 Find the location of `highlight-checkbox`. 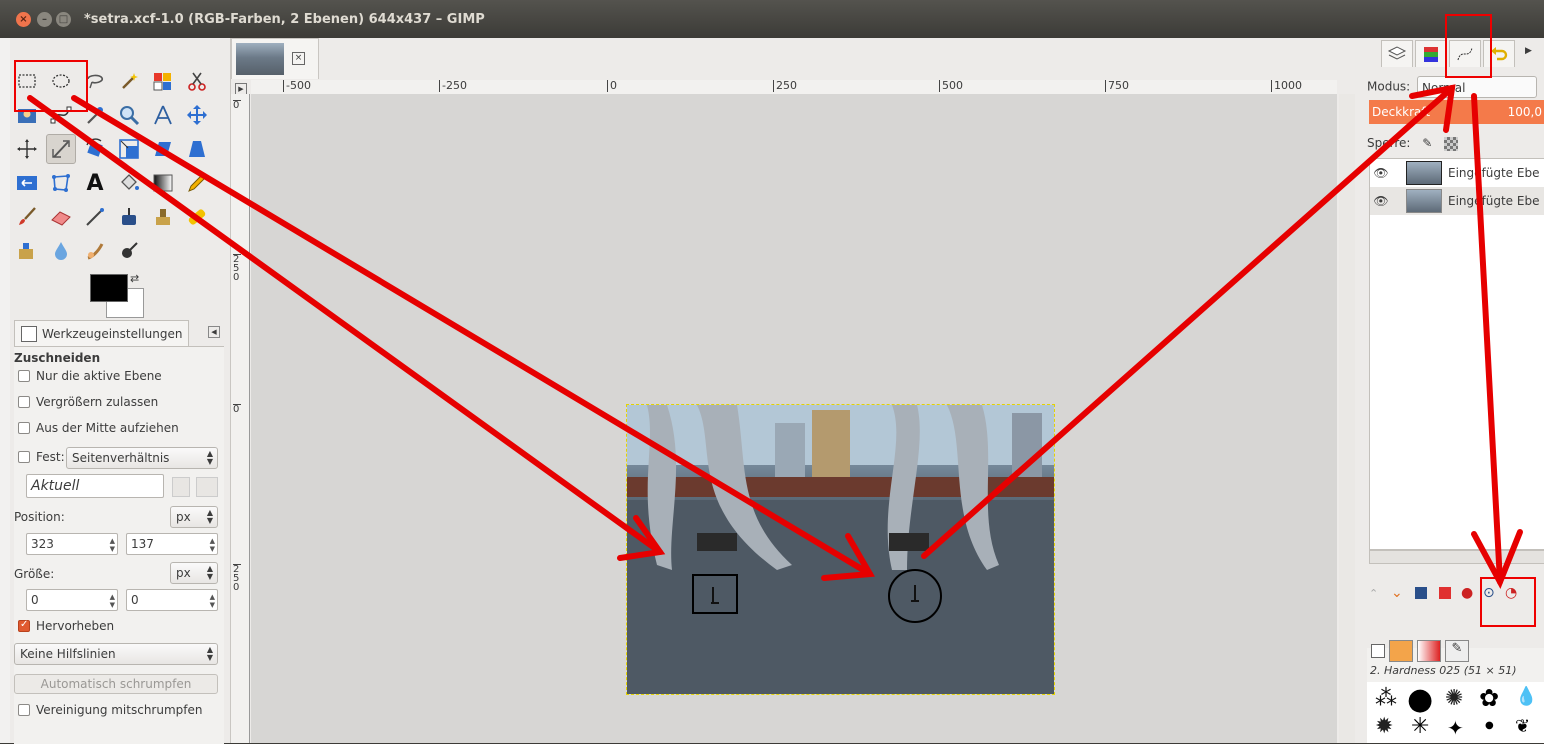

highlight-checkbox is located at coordinates (24, 625).